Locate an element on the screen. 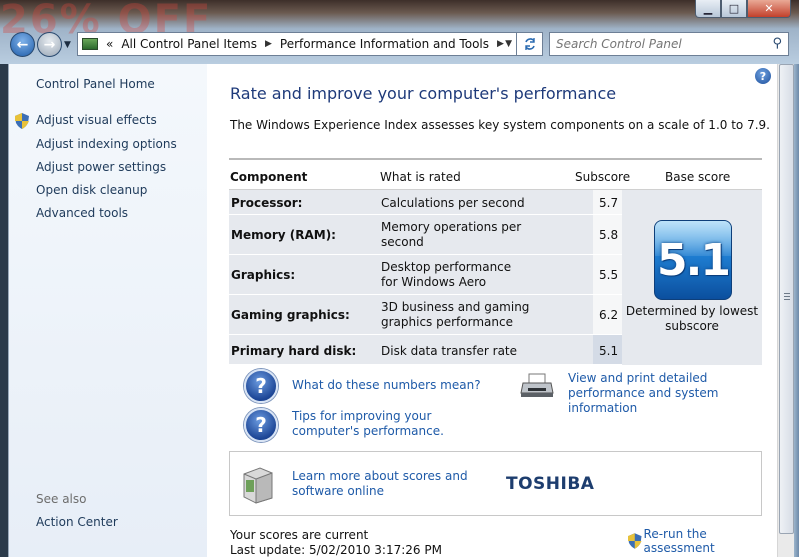 This screenshot has width=799, height=557. close-button: ✕ is located at coordinates (769, 9).